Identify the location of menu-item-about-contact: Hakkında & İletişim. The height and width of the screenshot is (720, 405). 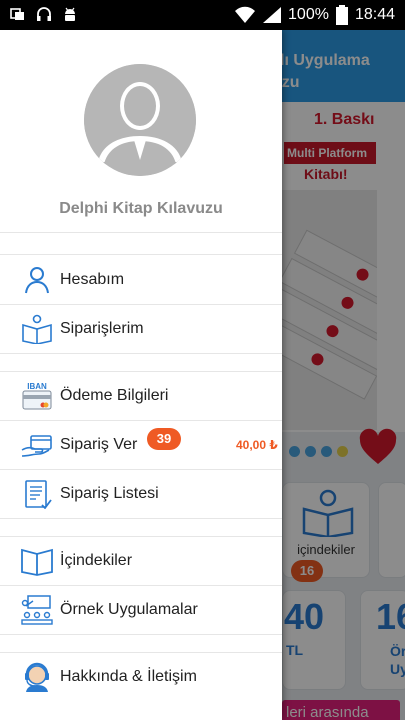
(141, 677).